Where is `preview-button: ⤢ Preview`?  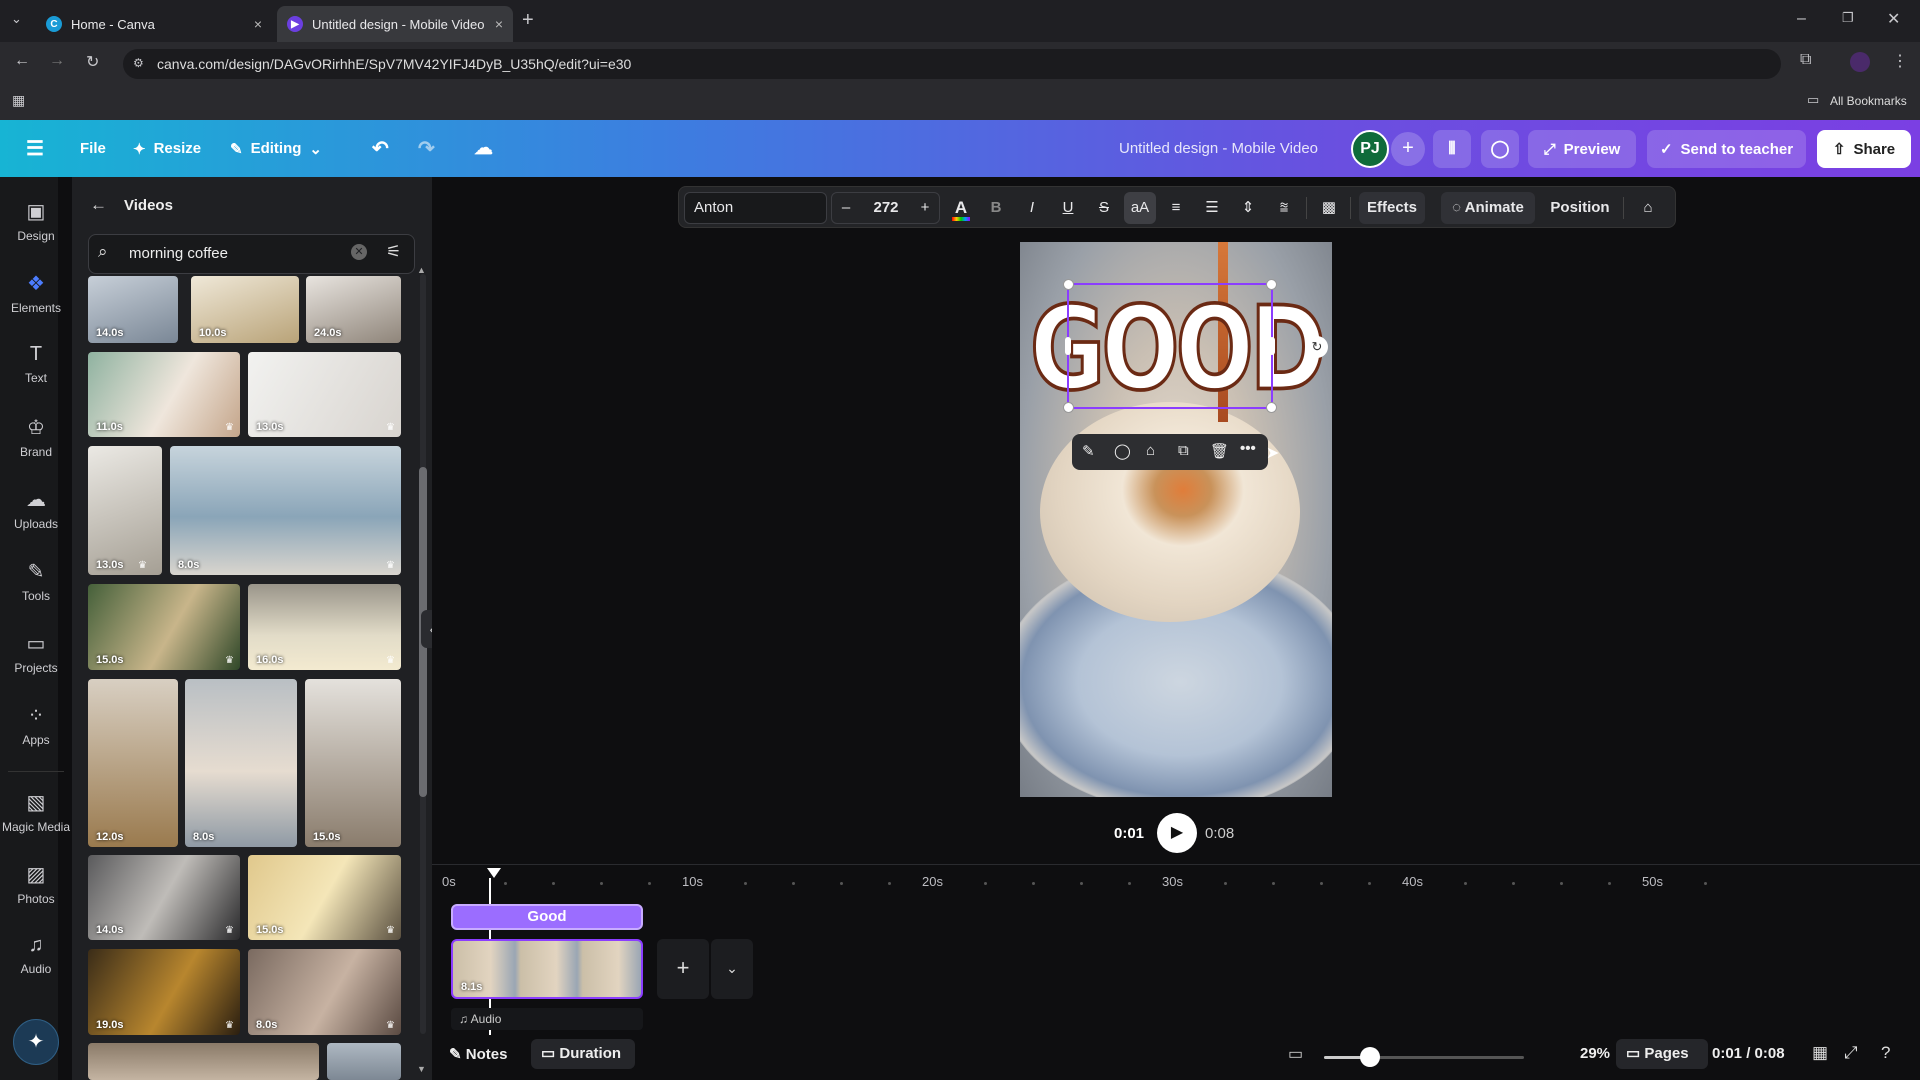
preview-button: ⤢ Preview is located at coordinates (1582, 149).